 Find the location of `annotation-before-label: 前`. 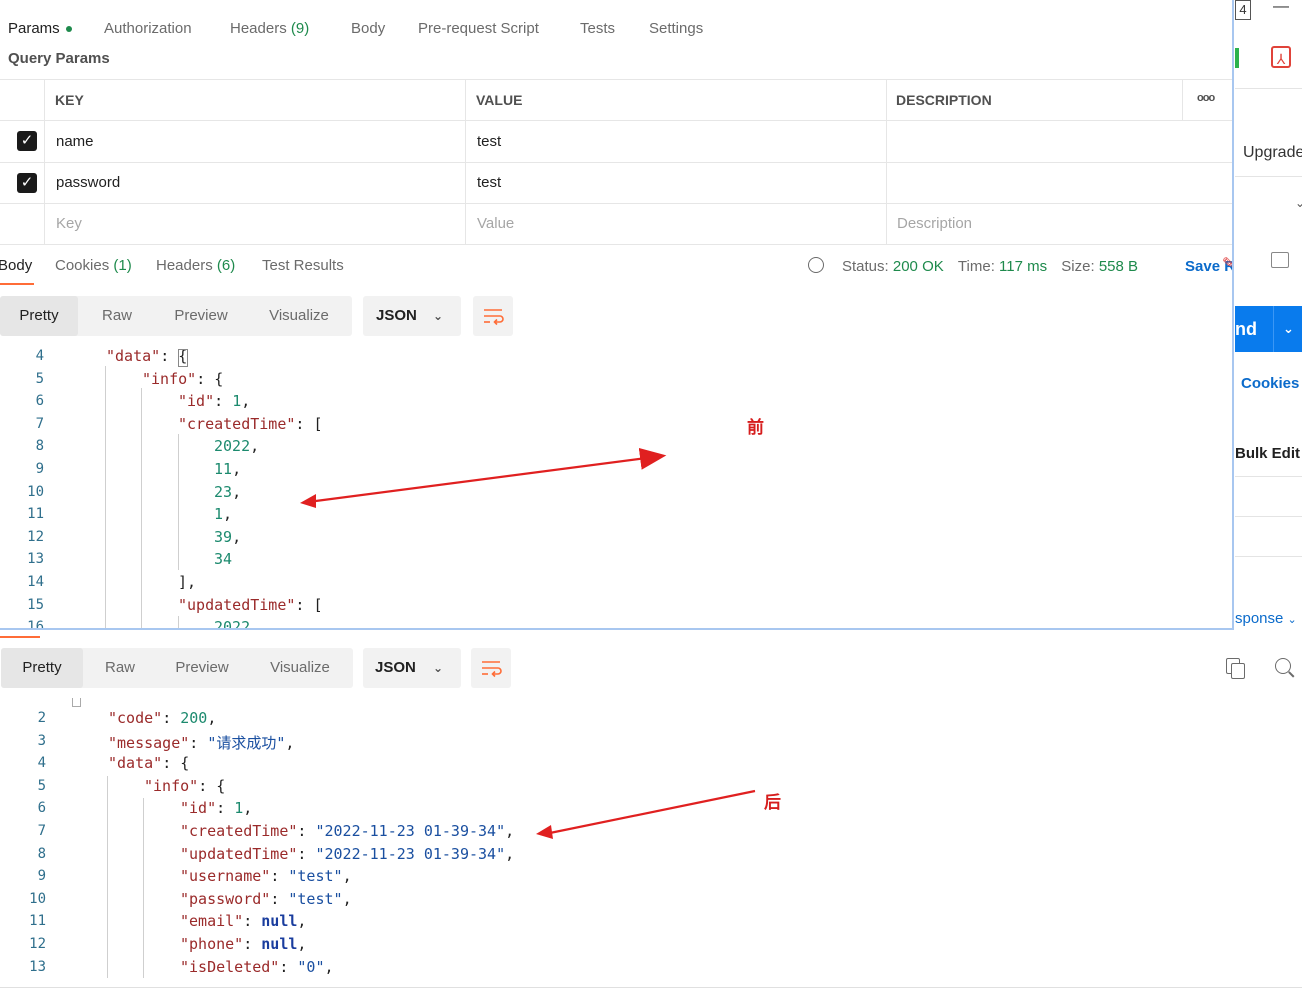

annotation-before-label: 前 is located at coordinates (755, 428).